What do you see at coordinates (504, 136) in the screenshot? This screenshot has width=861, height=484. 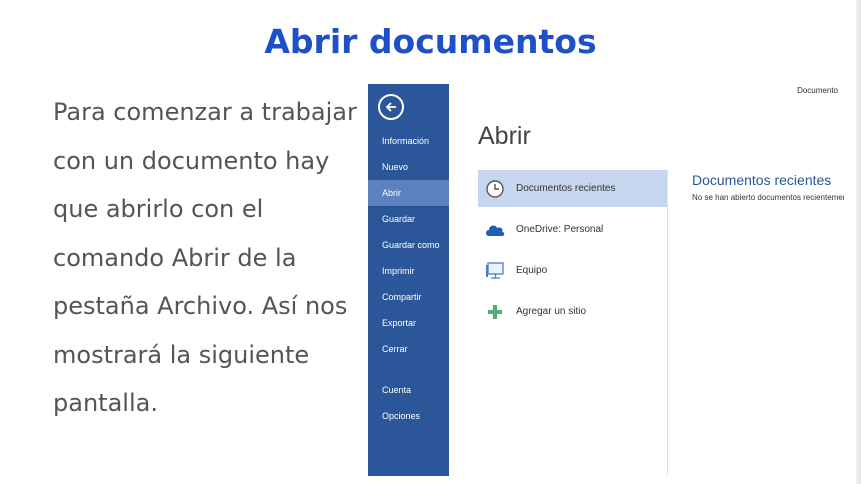 I see `open-heading: Abrir` at bounding box center [504, 136].